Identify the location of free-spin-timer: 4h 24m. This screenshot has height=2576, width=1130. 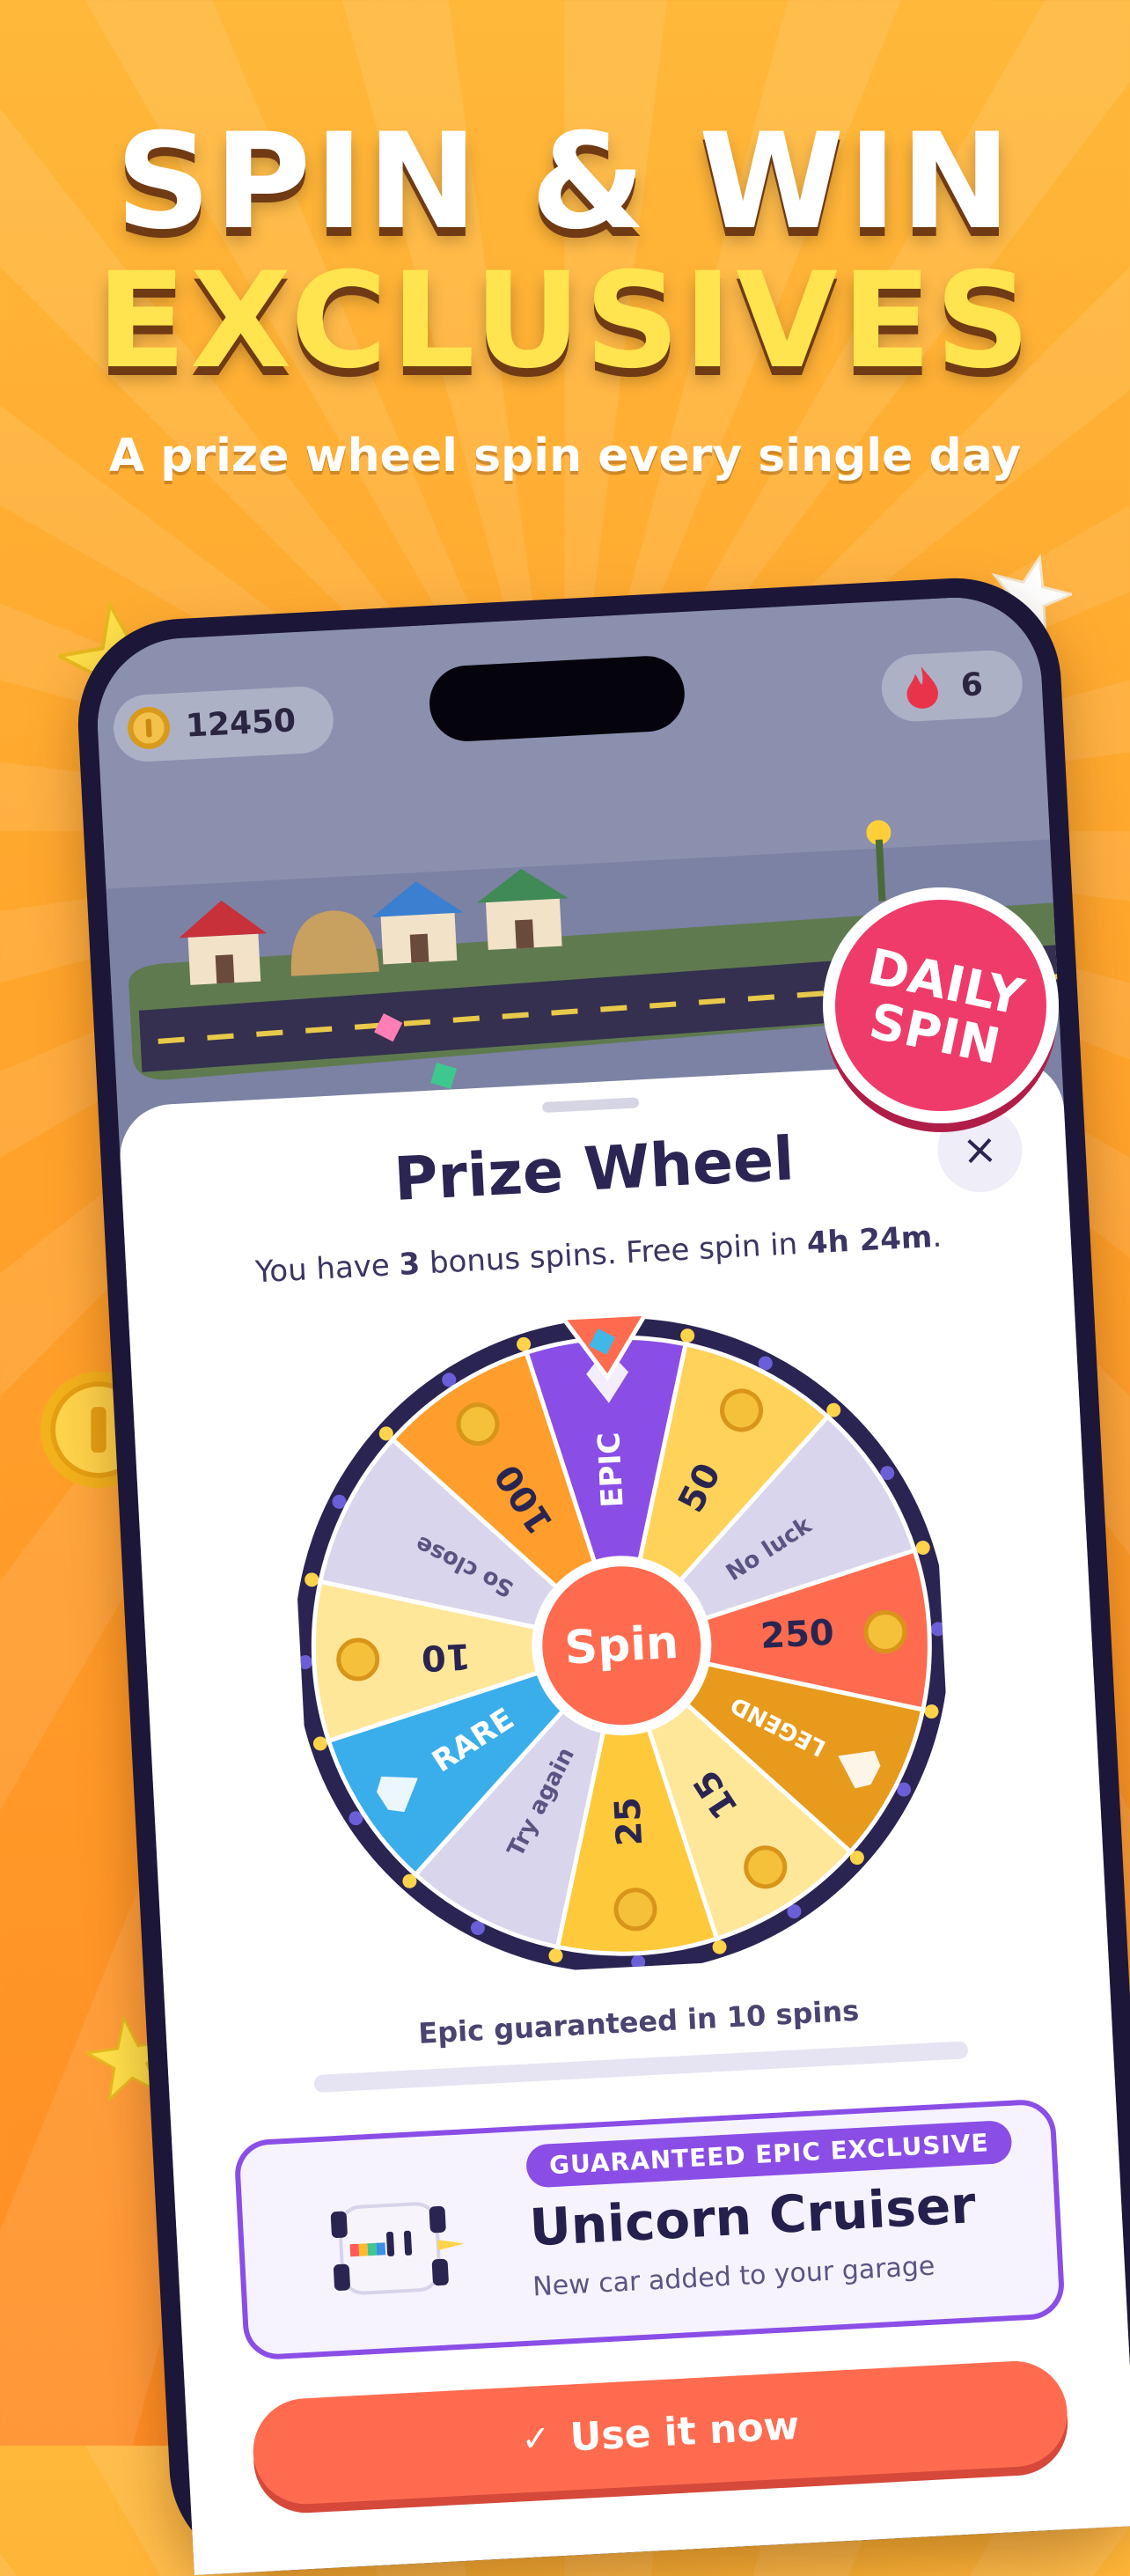
(869, 1241).